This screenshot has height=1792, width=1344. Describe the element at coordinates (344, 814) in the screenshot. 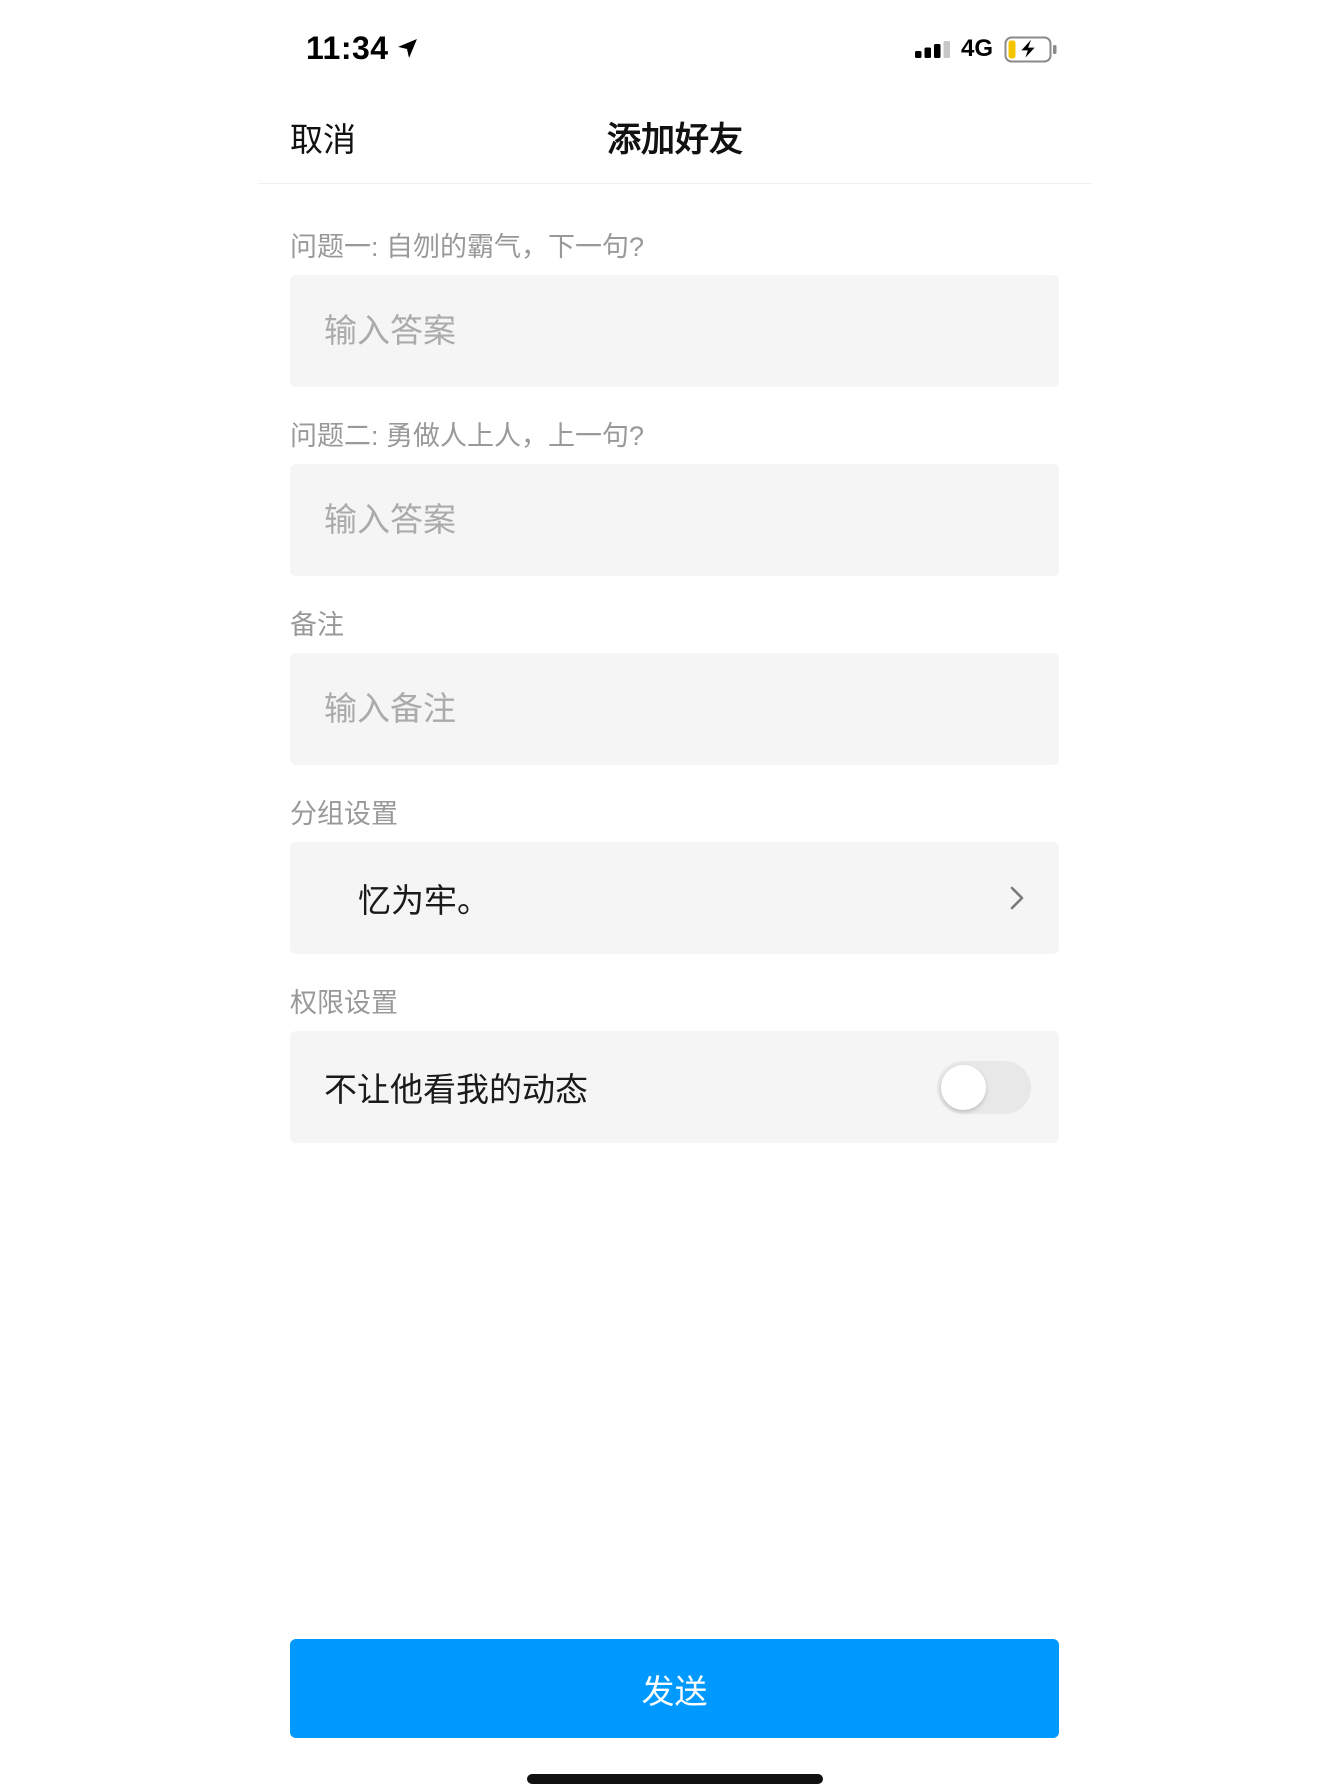

I see `group-settings-label: 分组设置` at that location.